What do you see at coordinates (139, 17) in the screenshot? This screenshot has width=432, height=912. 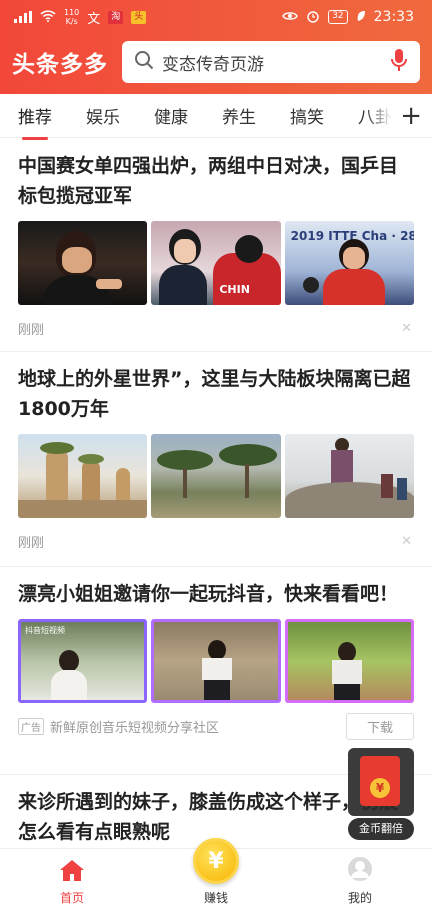 I see `notification-app-icon-2: 头` at bounding box center [139, 17].